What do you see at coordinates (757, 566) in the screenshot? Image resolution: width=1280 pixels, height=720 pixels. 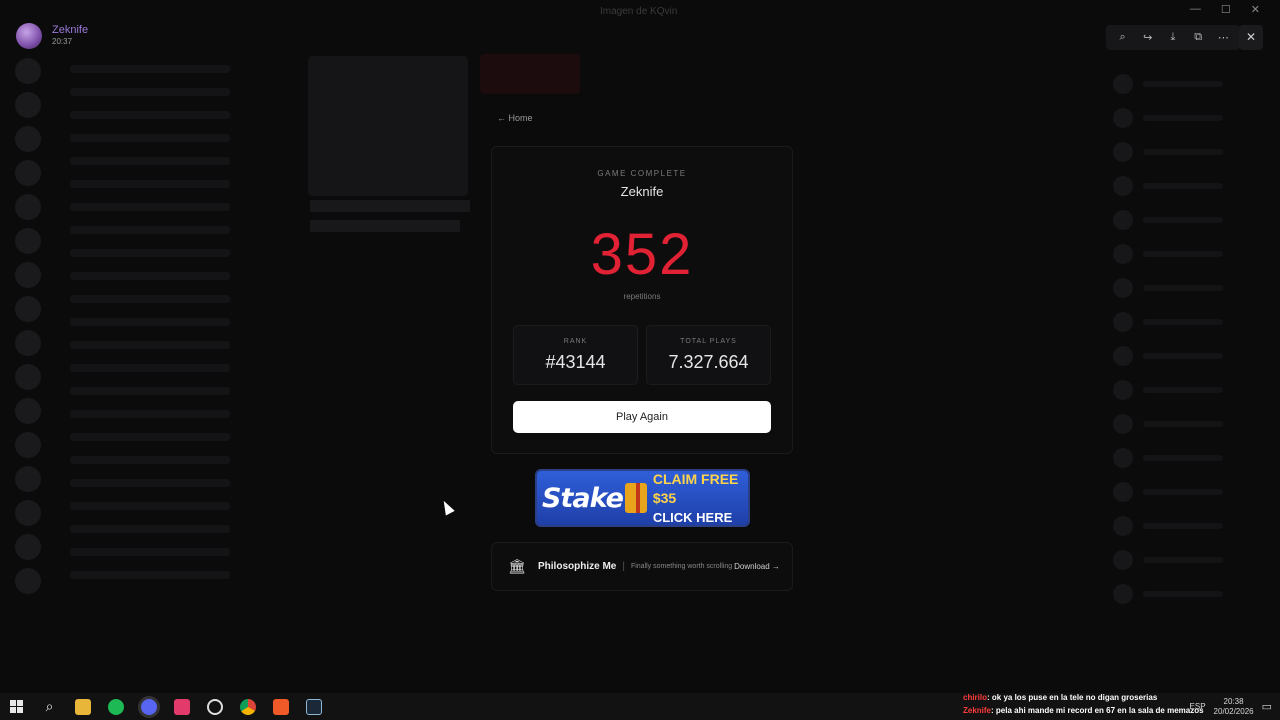 I see `download-link: Download →` at bounding box center [757, 566].